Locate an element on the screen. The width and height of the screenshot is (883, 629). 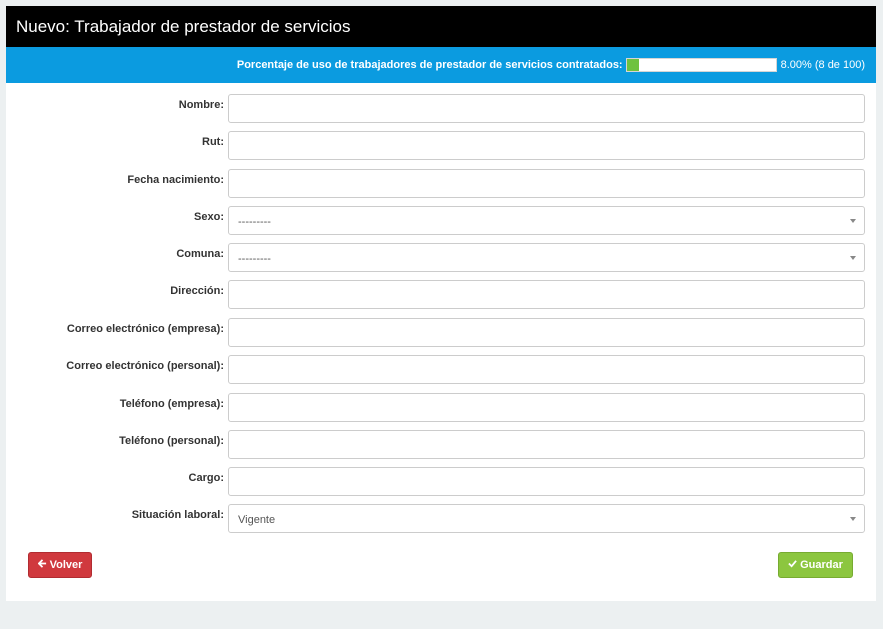
field-label-fecha-nacimiento: Fecha nacimiento: is located at coordinates (175, 180).